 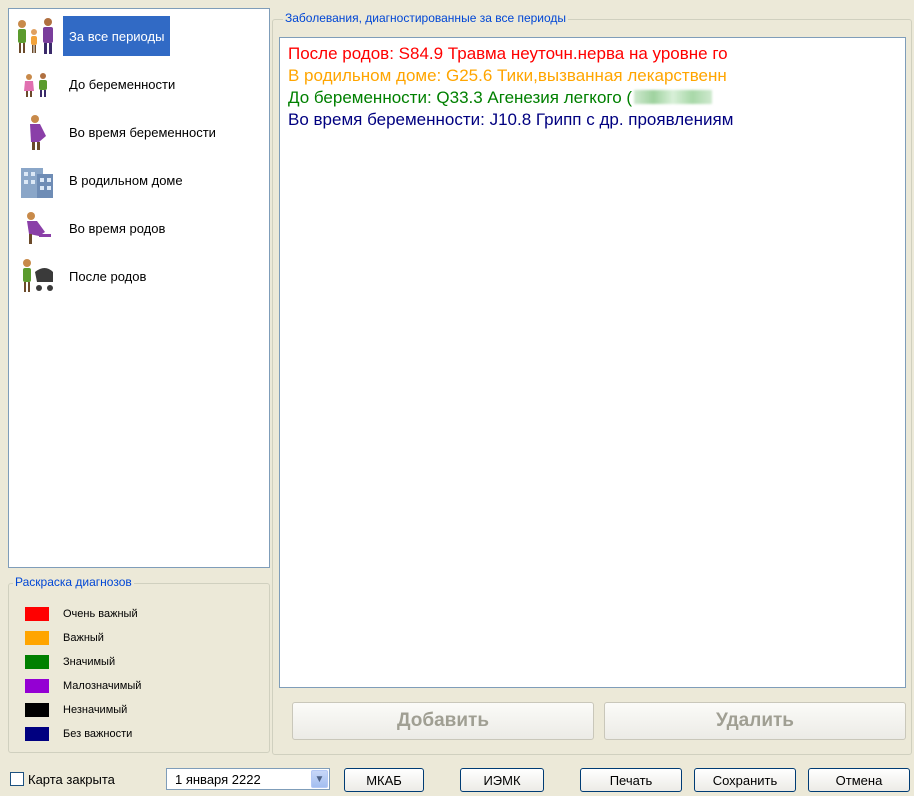 What do you see at coordinates (126, 180) in the screenshot?
I see `period-label: В родильном доме` at bounding box center [126, 180].